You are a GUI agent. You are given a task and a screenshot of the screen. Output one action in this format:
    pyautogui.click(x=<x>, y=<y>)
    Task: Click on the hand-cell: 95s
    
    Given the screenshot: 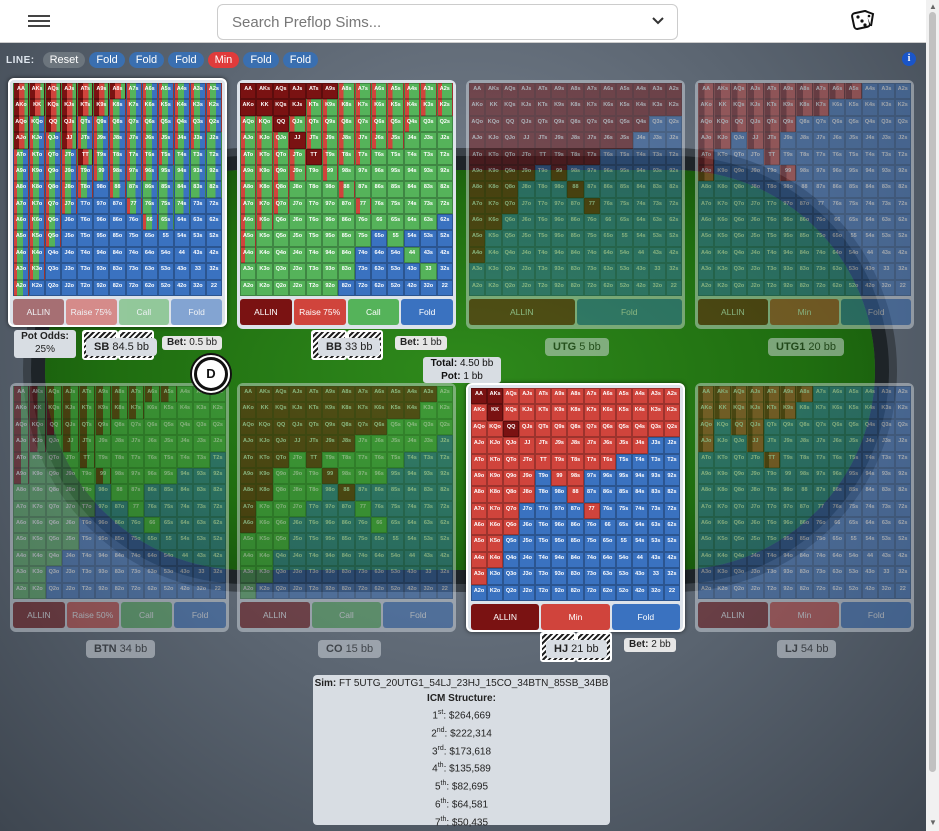 What is the action you would take?
    pyautogui.click(x=165, y=173)
    